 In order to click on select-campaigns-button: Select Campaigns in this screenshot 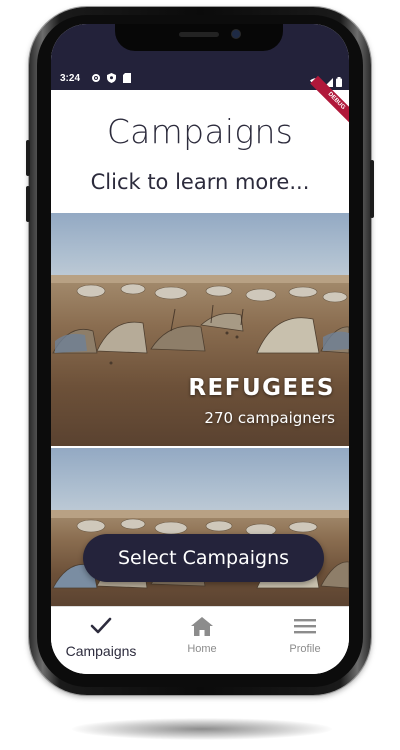, I will do `click(203, 558)`.